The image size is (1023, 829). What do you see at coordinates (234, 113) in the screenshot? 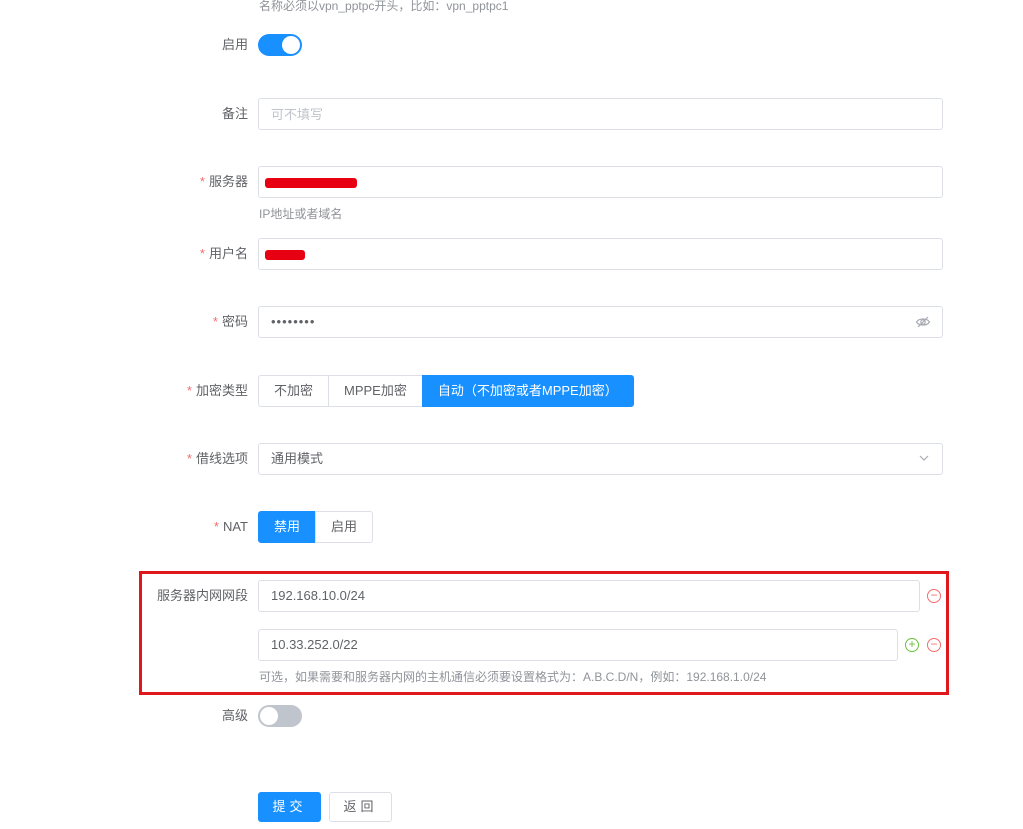
I see `remark-label: 备注` at bounding box center [234, 113].